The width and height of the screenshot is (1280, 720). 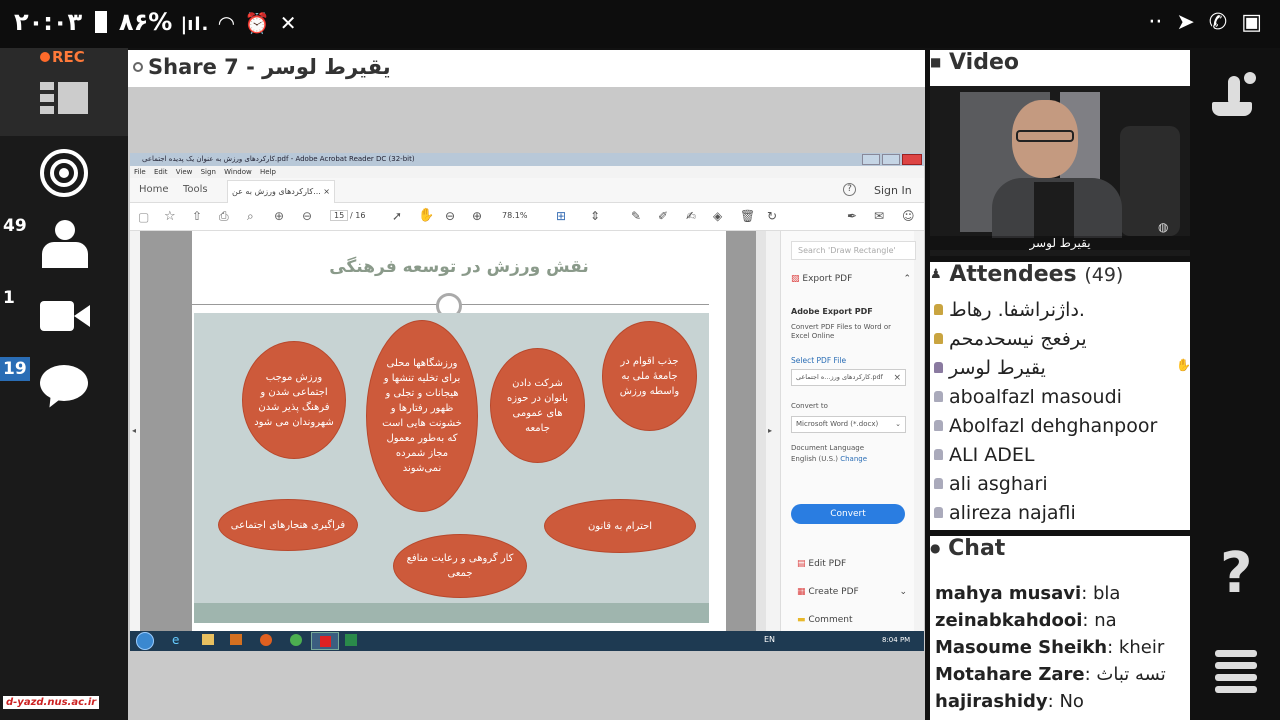 I want to click on change-language-link: Change, so click(x=853, y=459).